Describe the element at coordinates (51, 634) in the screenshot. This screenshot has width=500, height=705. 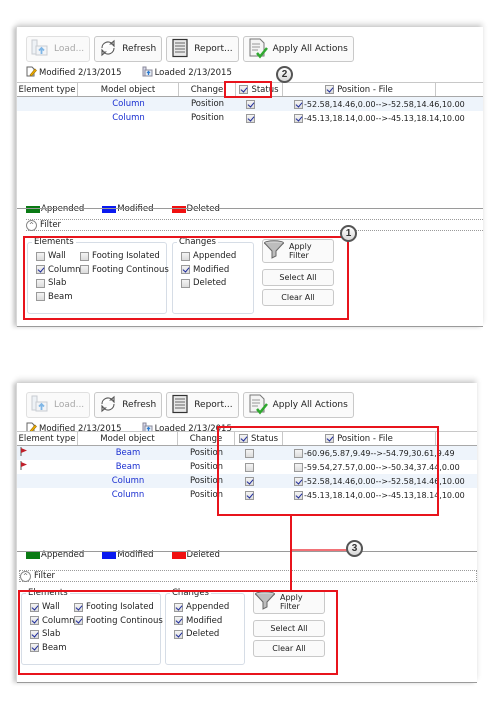
I see `option-label: Slab` at that location.